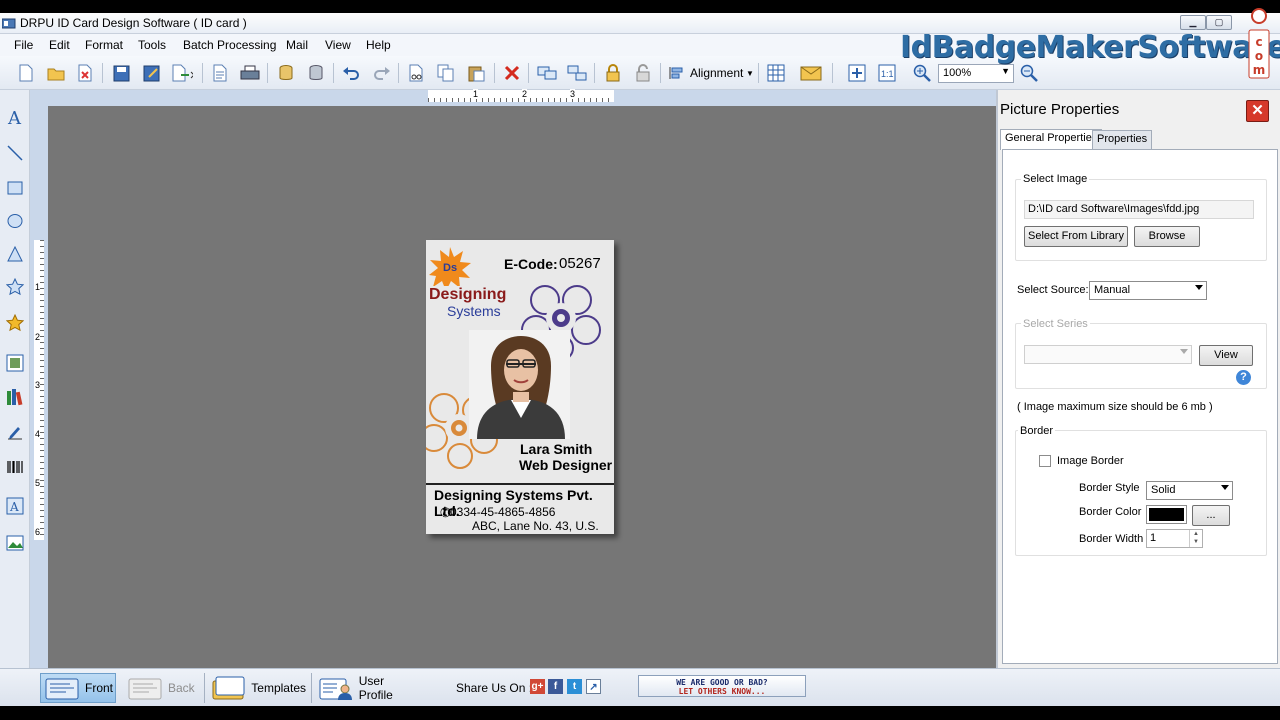 The image size is (1280, 720). Describe the element at coordinates (338, 45) in the screenshot. I see `menu-view: View` at that location.